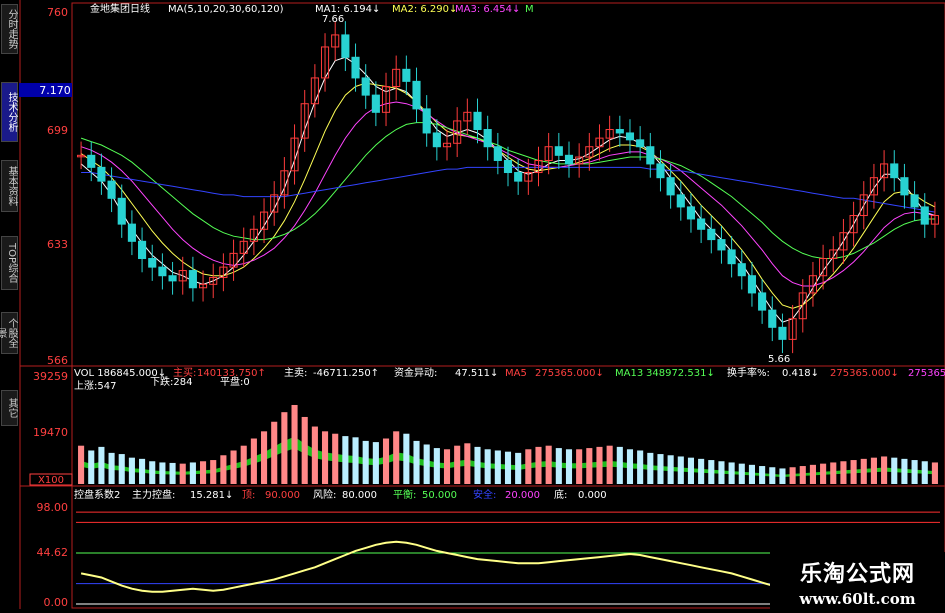 The width and height of the screenshot is (945, 613). What do you see at coordinates (522, 495) in the screenshot?
I see `ind-safe-value: 20.000` at bounding box center [522, 495].